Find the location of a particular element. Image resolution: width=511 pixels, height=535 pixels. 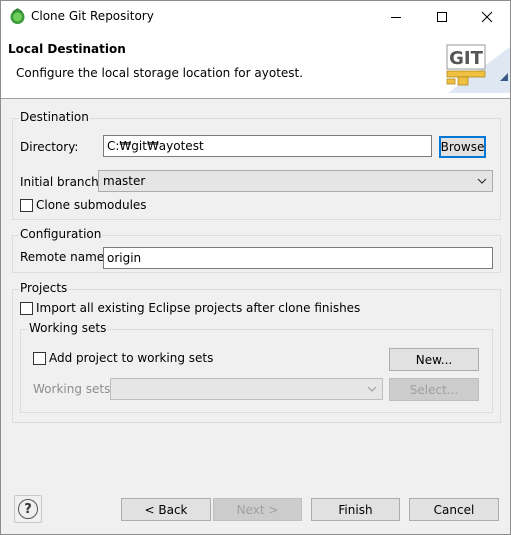

add-to-working-sets-checkbox is located at coordinates (39, 358).